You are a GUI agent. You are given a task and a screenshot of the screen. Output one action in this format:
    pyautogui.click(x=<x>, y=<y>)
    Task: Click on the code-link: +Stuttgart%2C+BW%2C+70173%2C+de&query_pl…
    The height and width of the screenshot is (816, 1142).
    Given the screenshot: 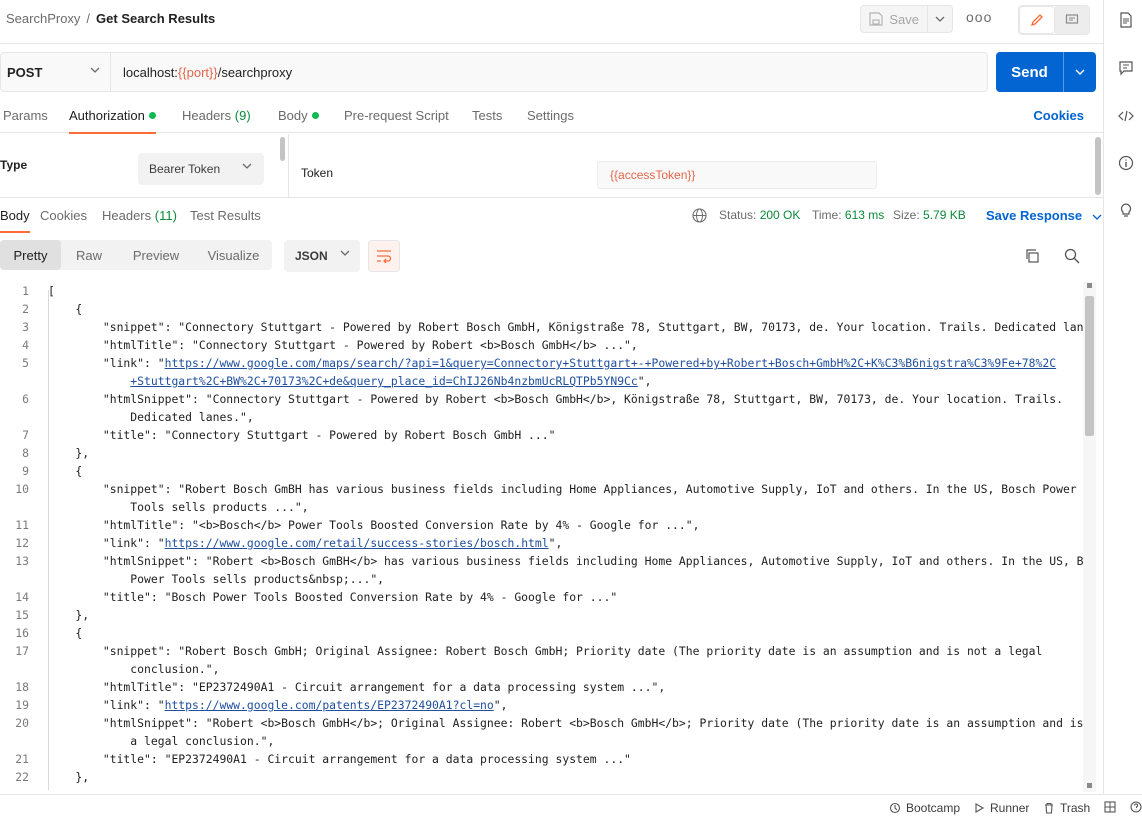 What is the action you would take?
    pyautogui.click(x=383, y=381)
    